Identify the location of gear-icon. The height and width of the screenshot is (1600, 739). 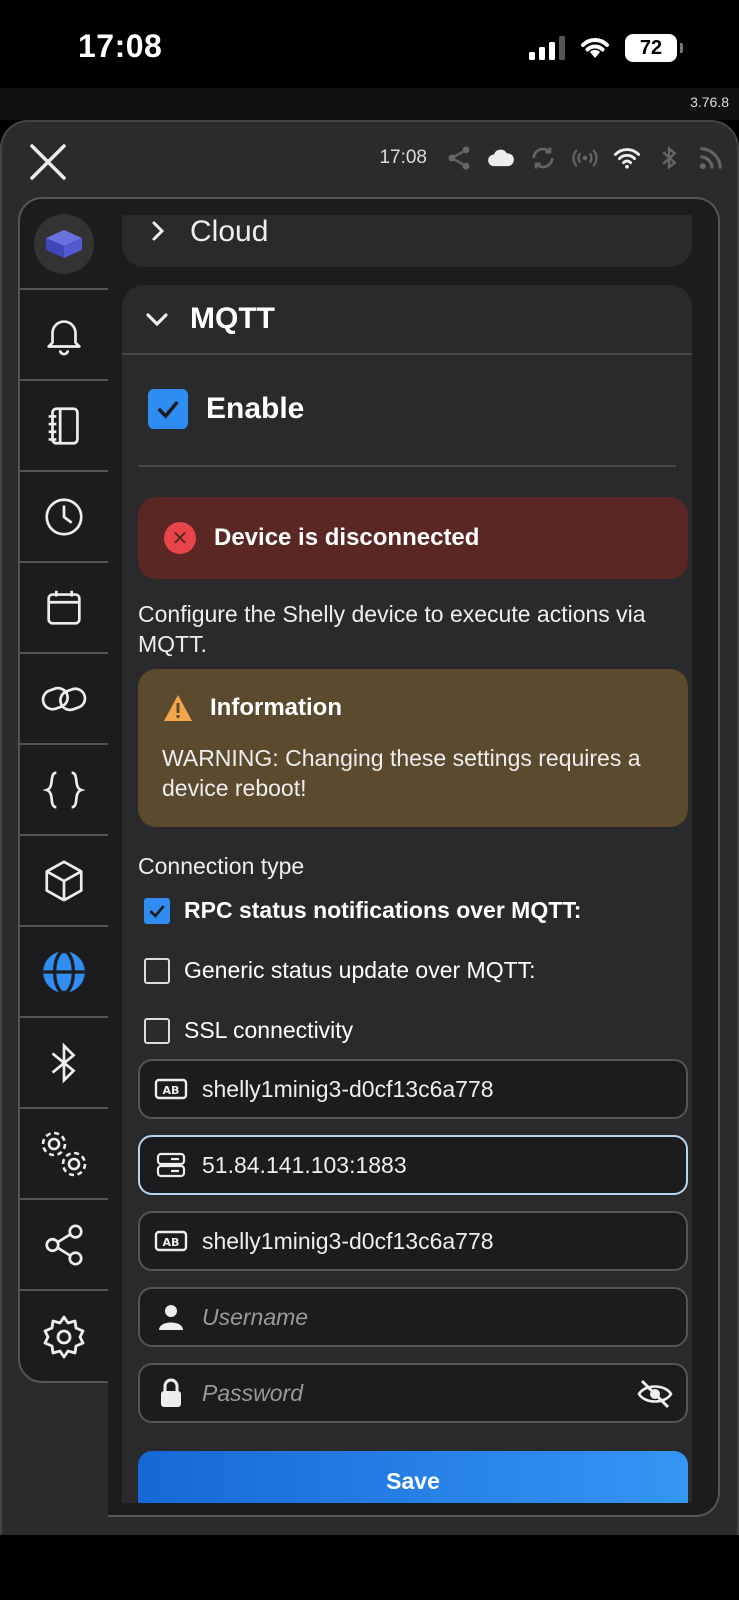
(64, 1336).